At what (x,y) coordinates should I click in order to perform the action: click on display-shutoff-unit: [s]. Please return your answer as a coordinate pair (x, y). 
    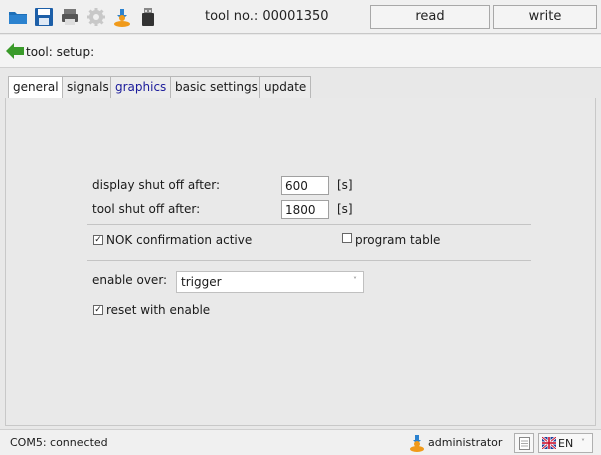
    Looking at the image, I should click on (345, 185).